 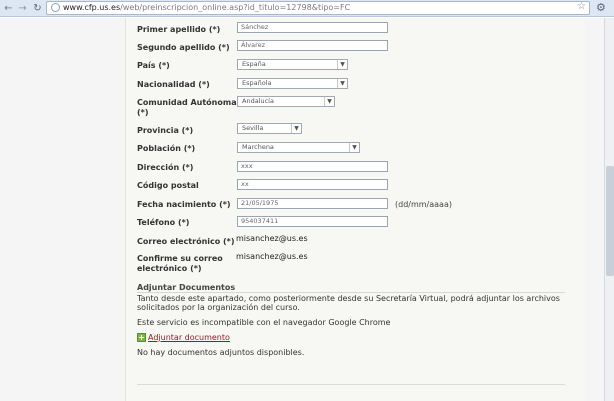 I want to click on scrollbar, so click(x=609, y=209).